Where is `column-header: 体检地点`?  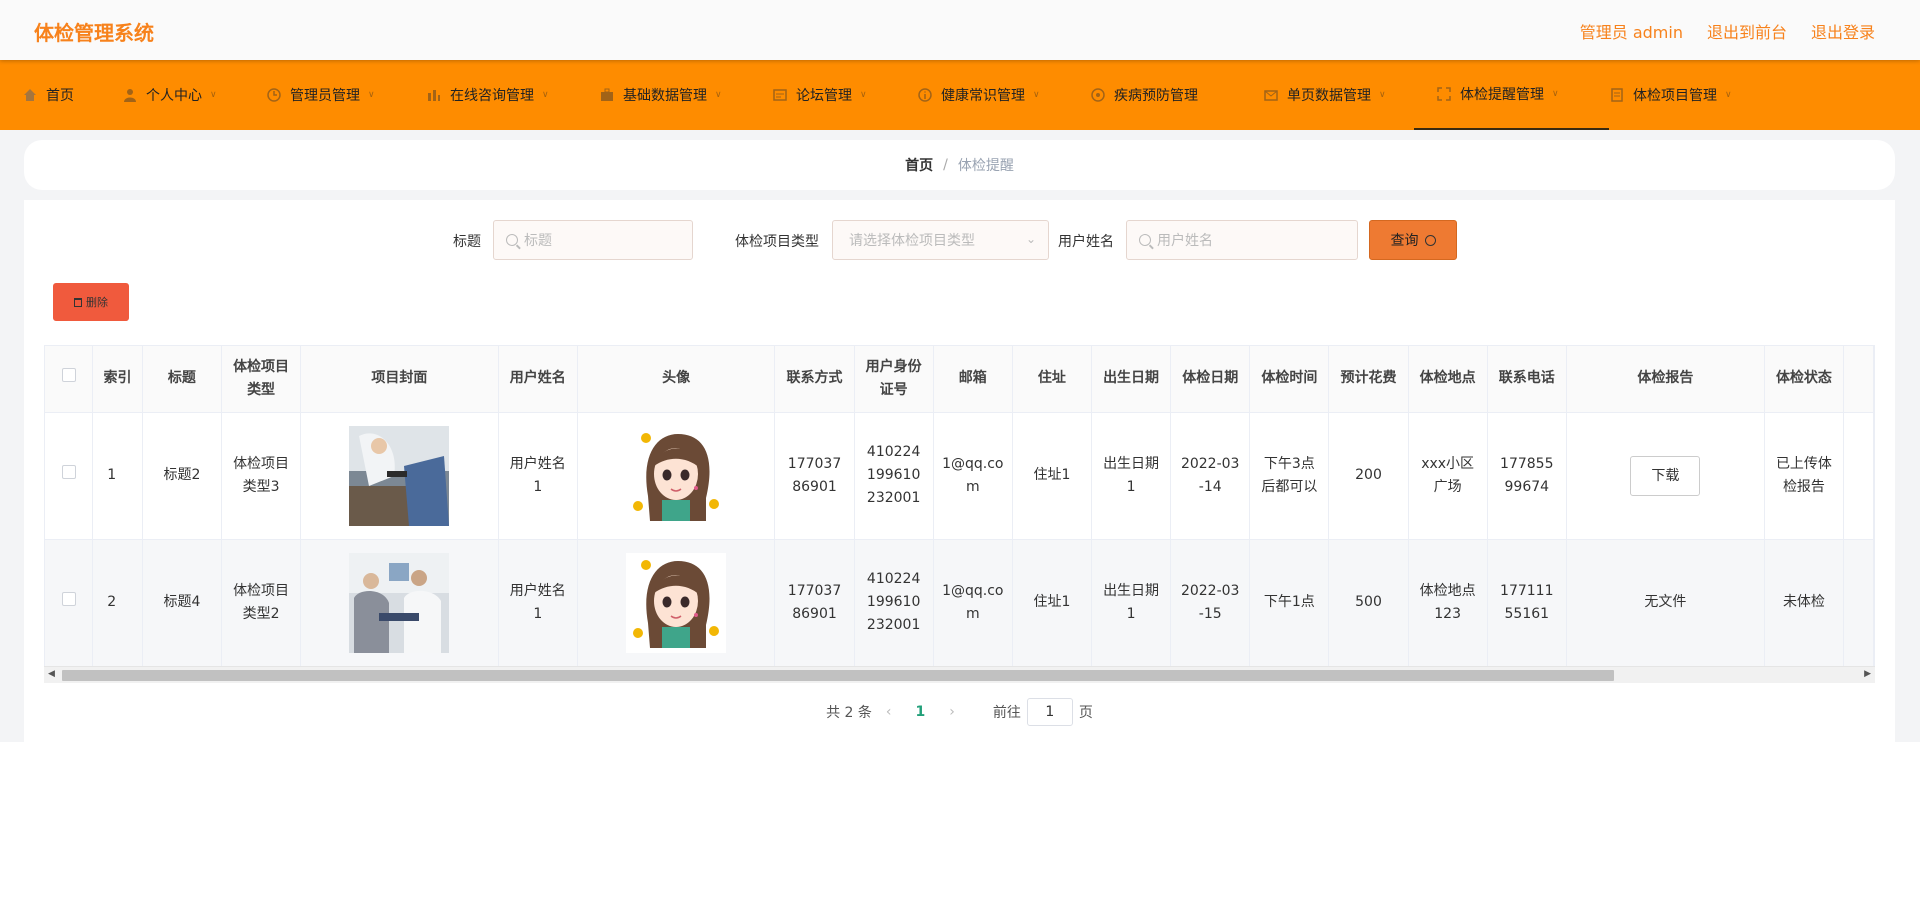
column-header: 体检地点 is located at coordinates (1448, 379).